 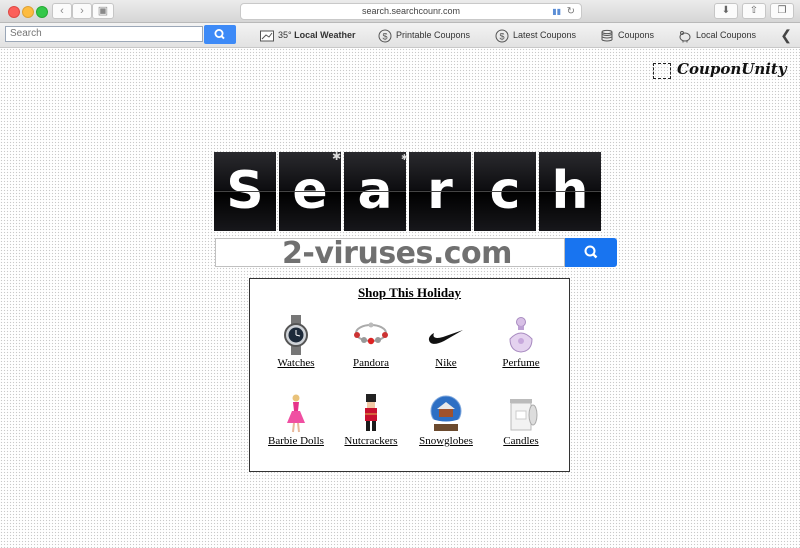 I want to click on snowglobe-icon, so click(x=446, y=413).